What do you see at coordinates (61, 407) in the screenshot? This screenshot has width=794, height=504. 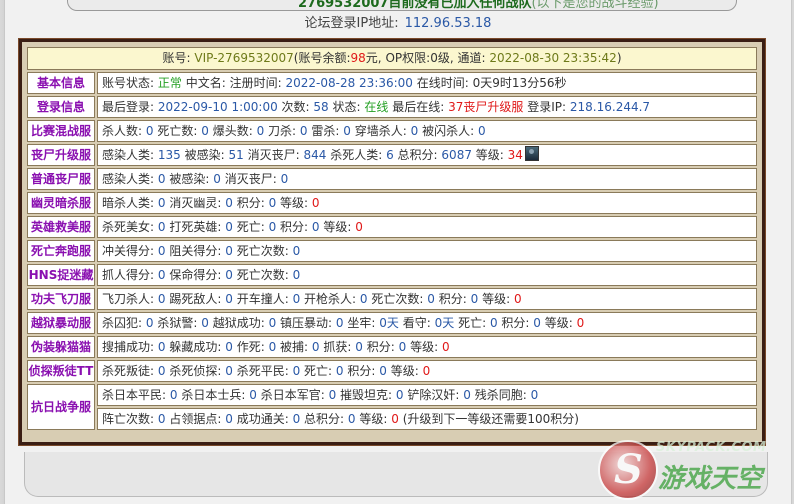 I see `category-label: 抗日战争服` at bounding box center [61, 407].